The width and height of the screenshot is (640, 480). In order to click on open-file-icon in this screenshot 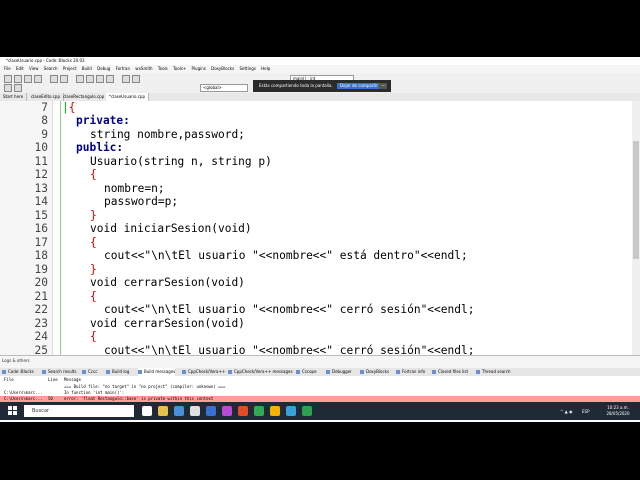, I will do `click(18, 79)`.